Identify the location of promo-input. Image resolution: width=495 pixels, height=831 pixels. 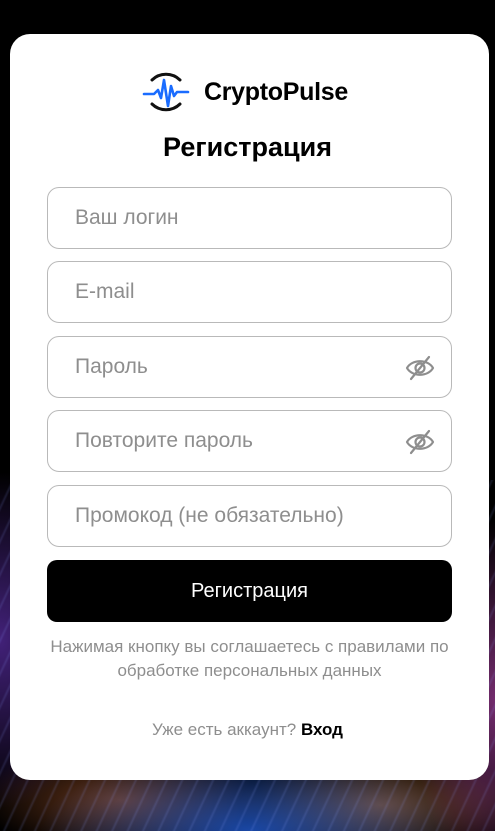
(249, 516).